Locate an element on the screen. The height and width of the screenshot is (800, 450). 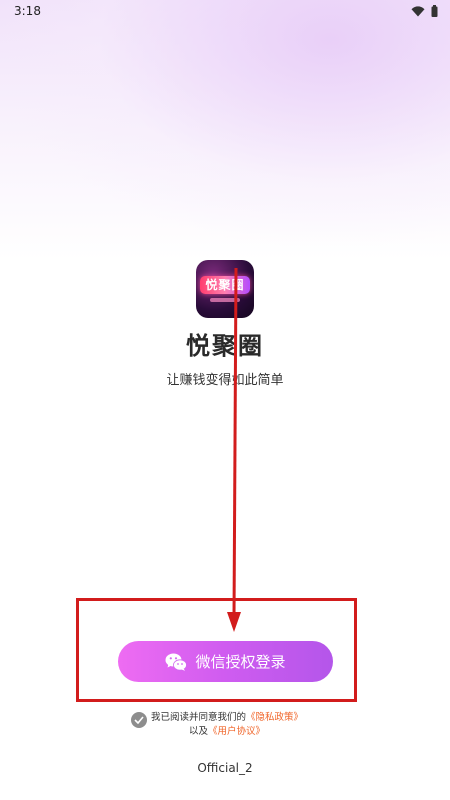
app-slogan: 让赚钱变得如此简单 is located at coordinates (225, 380).